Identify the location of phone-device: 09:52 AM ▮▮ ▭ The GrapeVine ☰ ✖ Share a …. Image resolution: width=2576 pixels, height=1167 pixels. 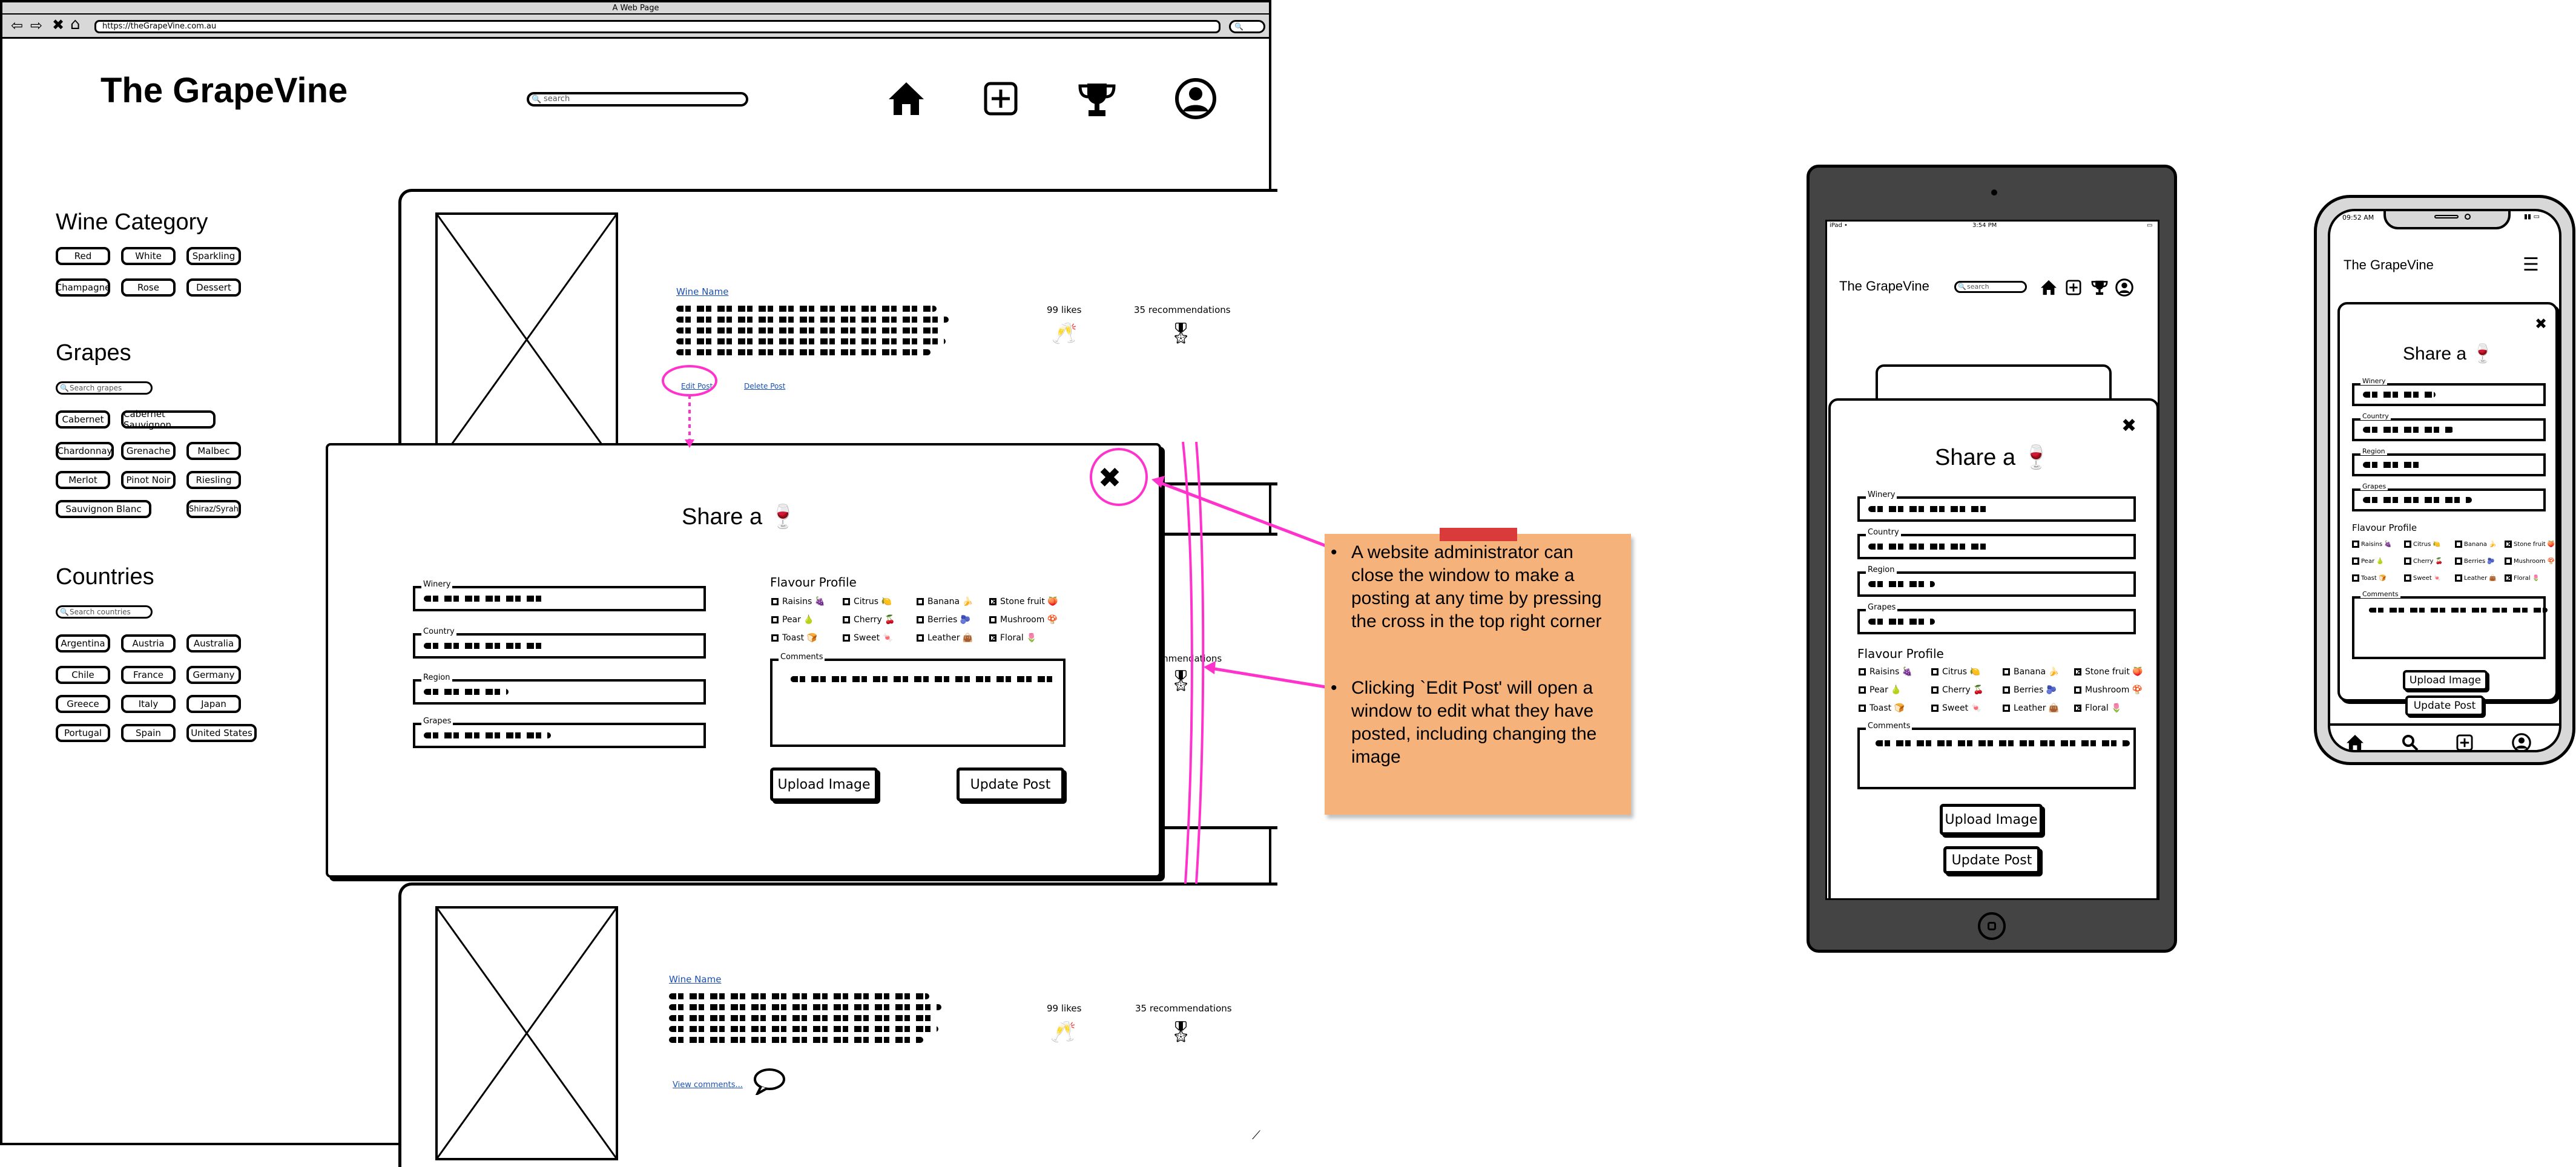
(2444, 480).